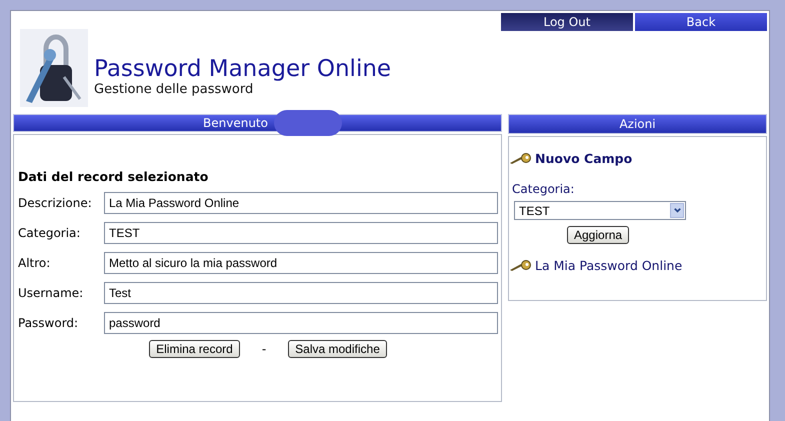 The height and width of the screenshot is (421, 785). What do you see at coordinates (308, 123) in the screenshot?
I see `redaction-mark` at bounding box center [308, 123].